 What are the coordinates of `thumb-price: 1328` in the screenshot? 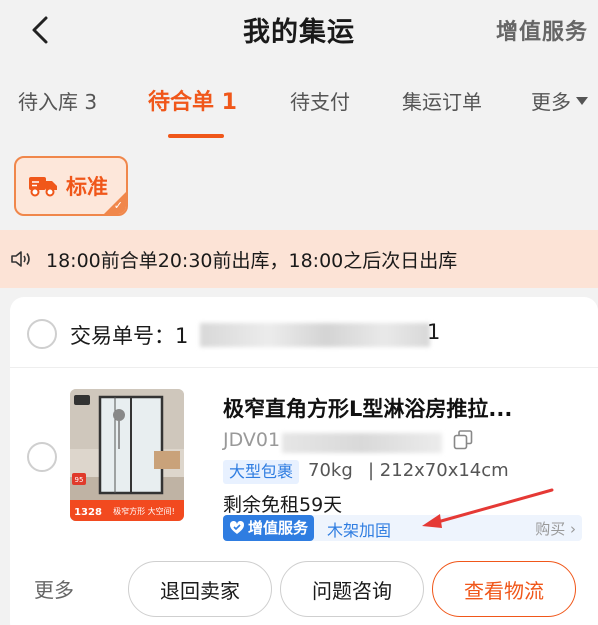 It's located at (88, 512).